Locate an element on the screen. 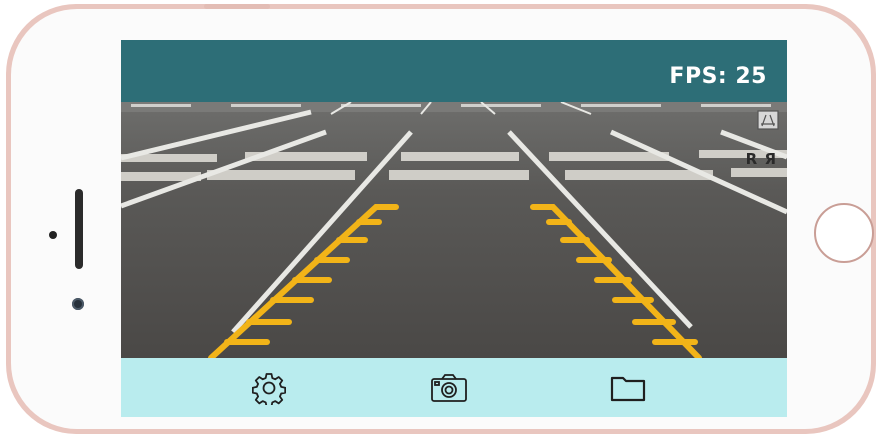 This screenshot has width=883, height=439. settings-button is located at coordinates (269, 388).